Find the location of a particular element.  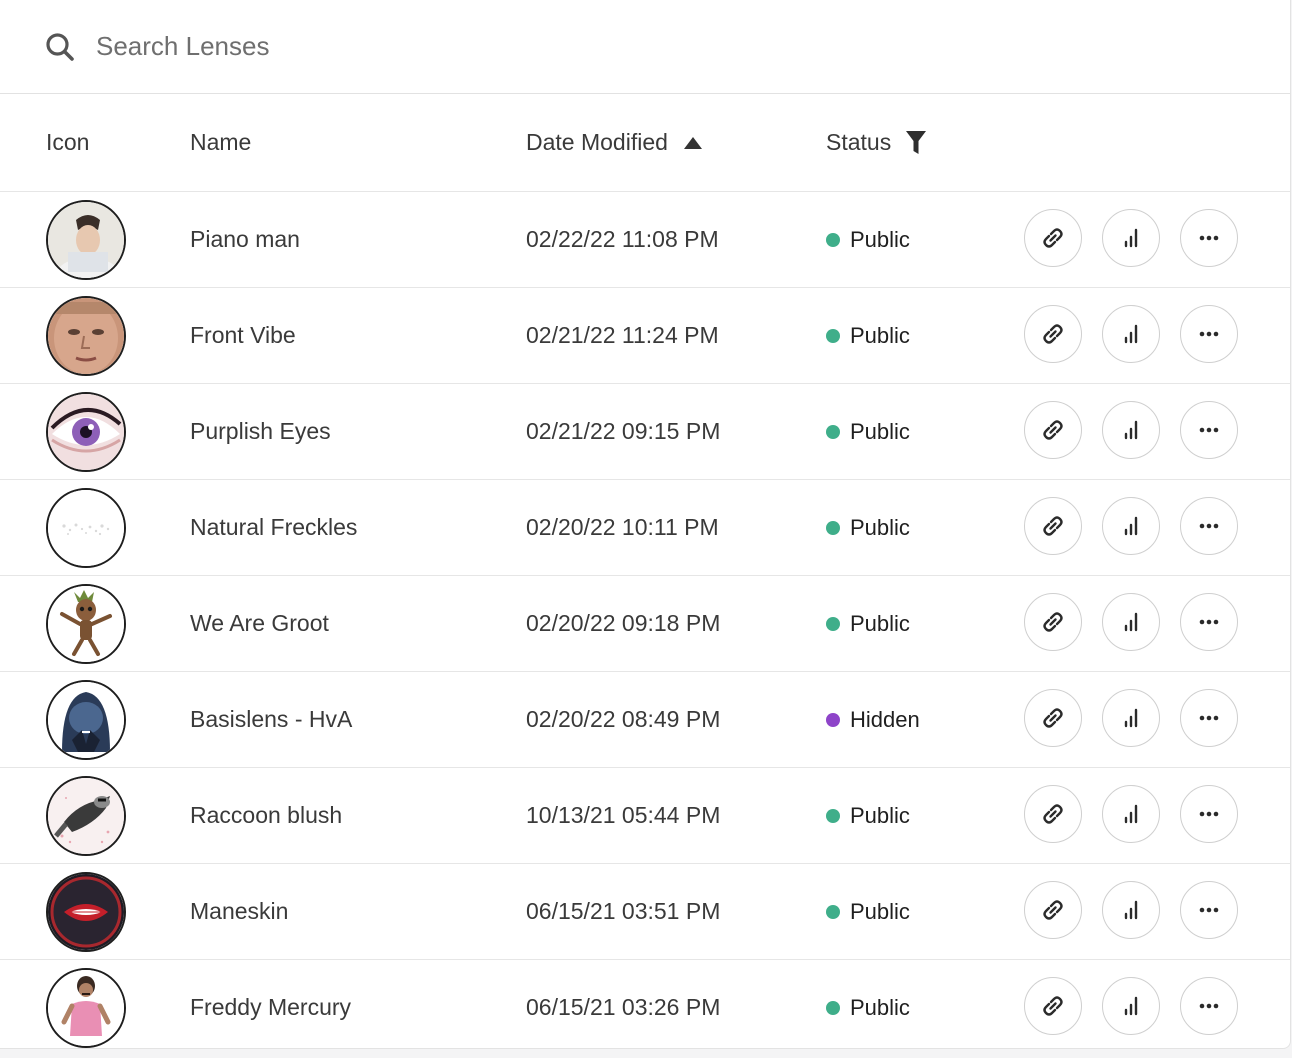

header-status: Status is located at coordinates (876, 142).